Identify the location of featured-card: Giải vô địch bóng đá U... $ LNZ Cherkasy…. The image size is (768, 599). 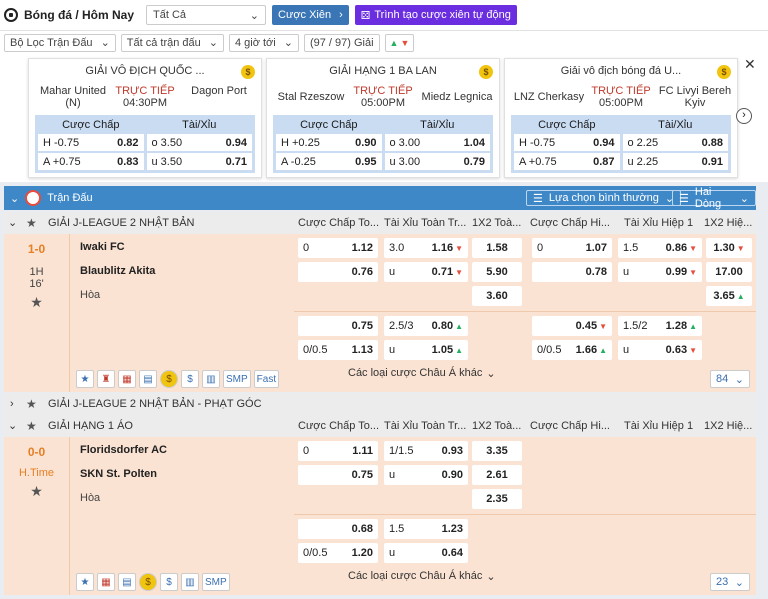
(621, 118).